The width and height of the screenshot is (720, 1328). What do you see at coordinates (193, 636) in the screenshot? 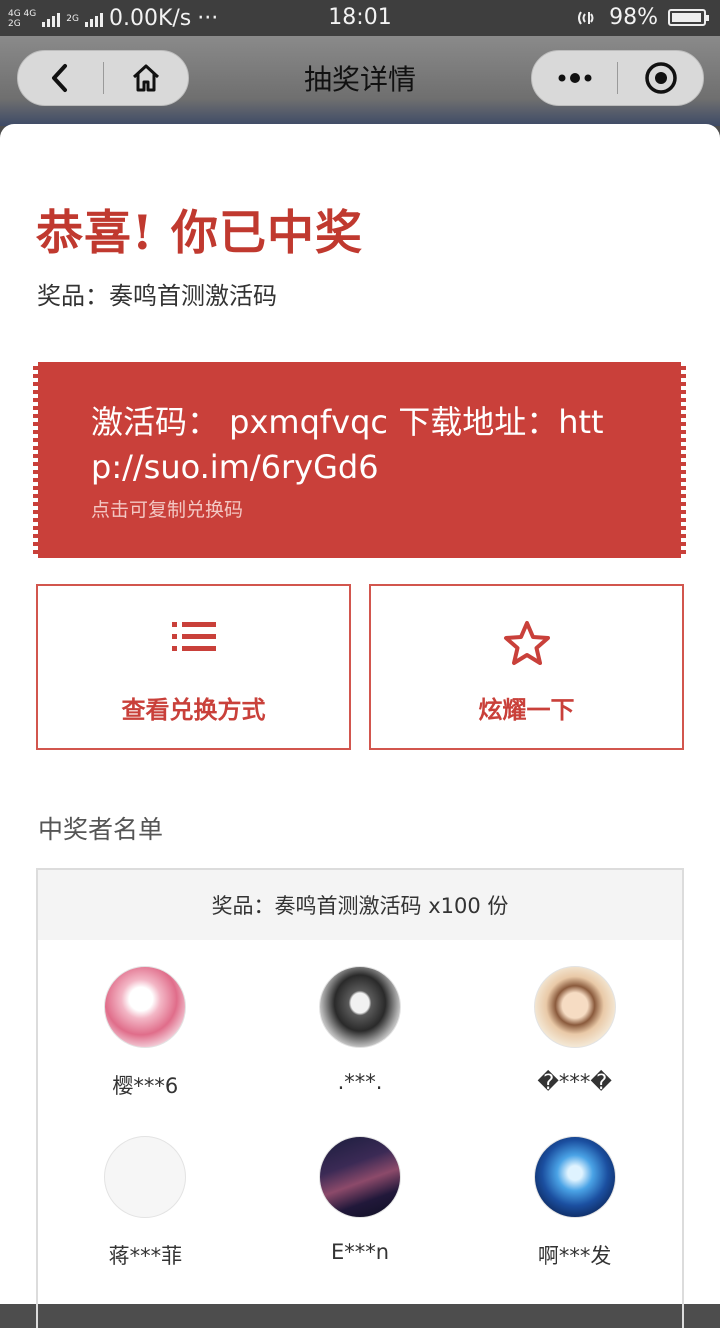
I see `list-icon` at bounding box center [193, 636].